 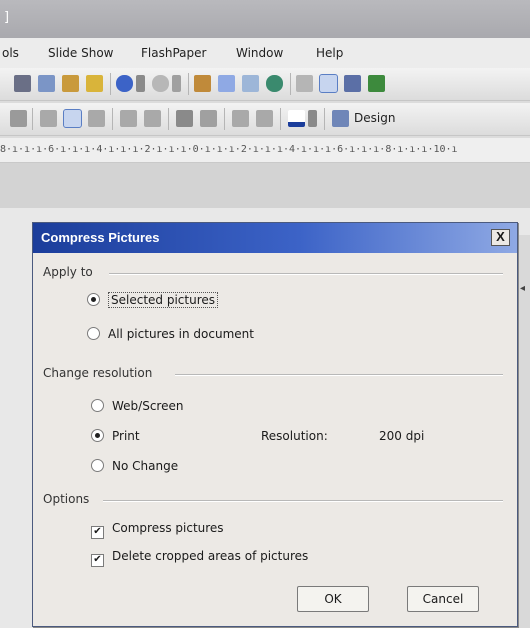 What do you see at coordinates (374, 118) in the screenshot?
I see `design-button: Design` at bounding box center [374, 118].